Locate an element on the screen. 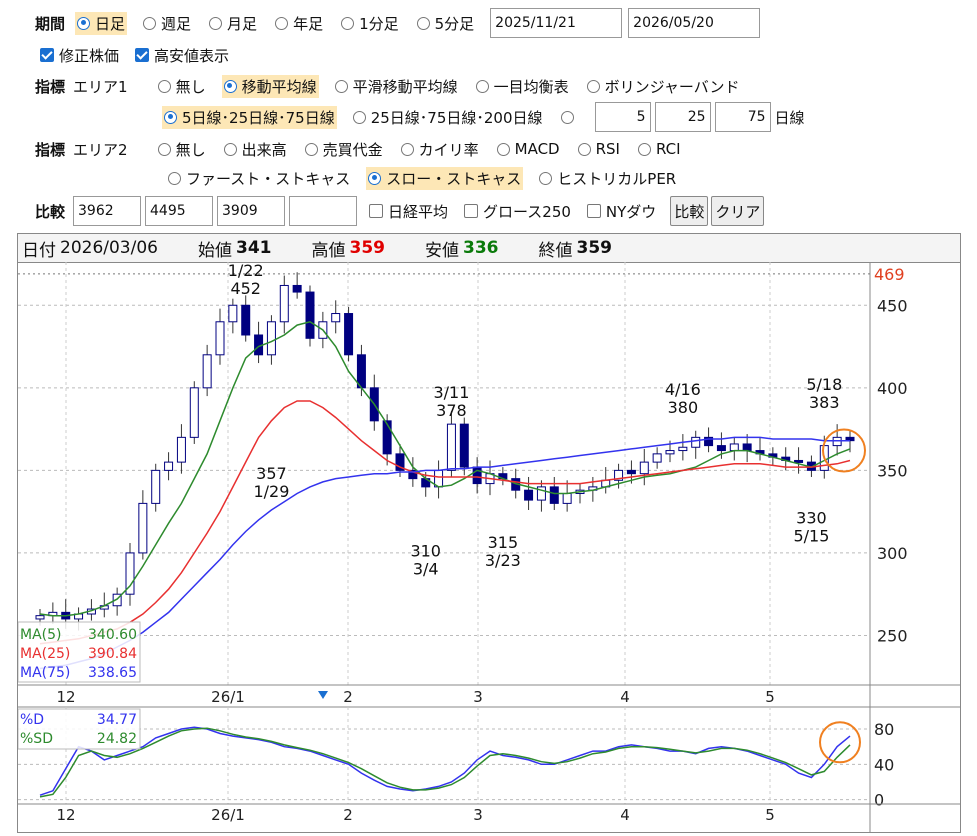 The width and height of the screenshot is (977, 836). indicator1-option-2: 平滑移動平均線 is located at coordinates (396, 86).